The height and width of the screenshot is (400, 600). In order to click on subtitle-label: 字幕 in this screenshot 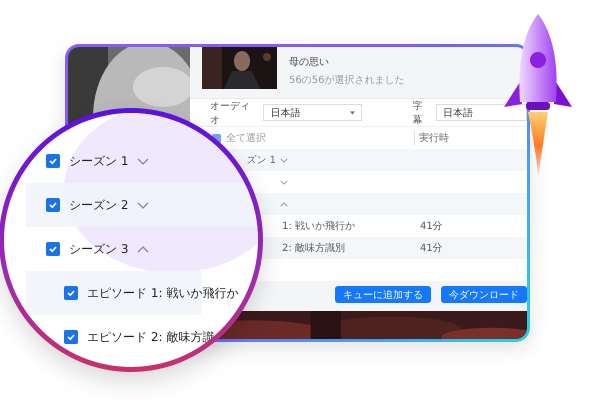, I will do `click(418, 113)`.